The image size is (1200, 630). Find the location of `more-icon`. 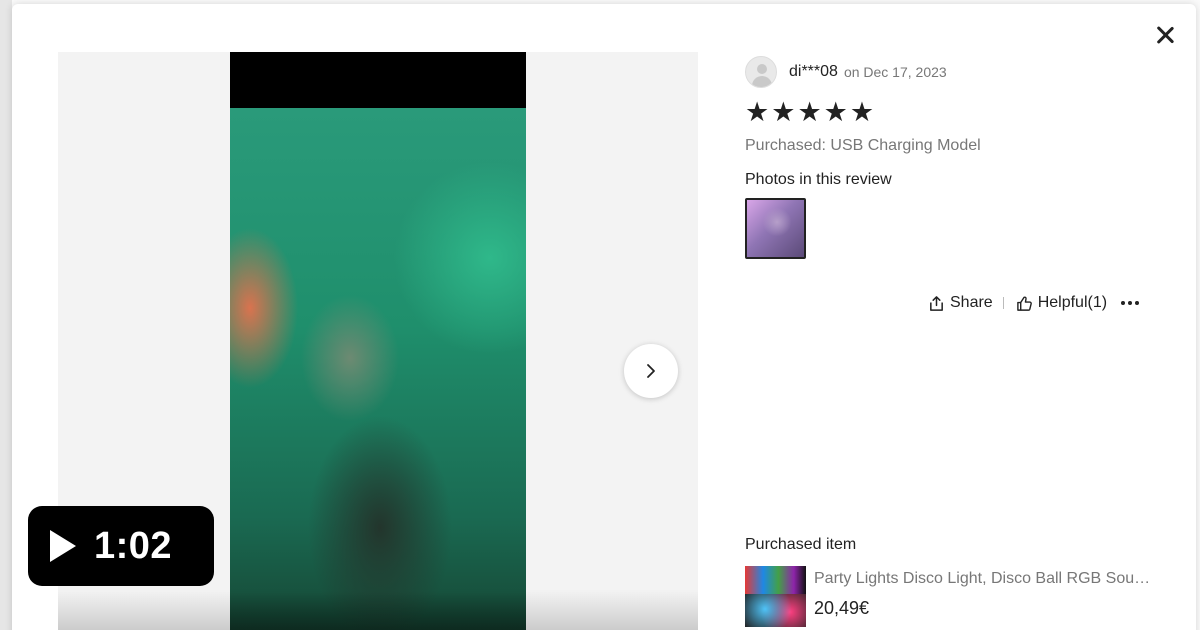

more-icon is located at coordinates (1130, 303).